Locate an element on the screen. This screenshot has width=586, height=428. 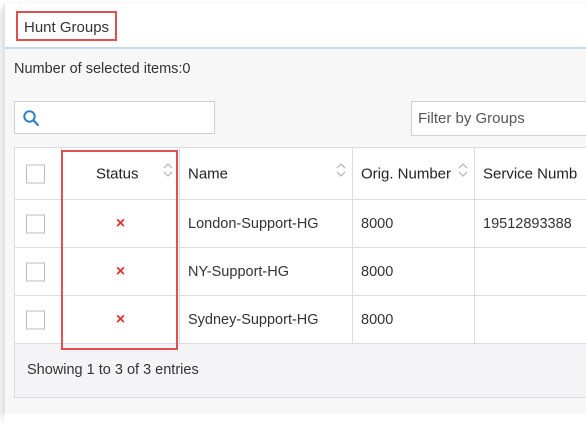
column-label-name: Name is located at coordinates (208, 173).